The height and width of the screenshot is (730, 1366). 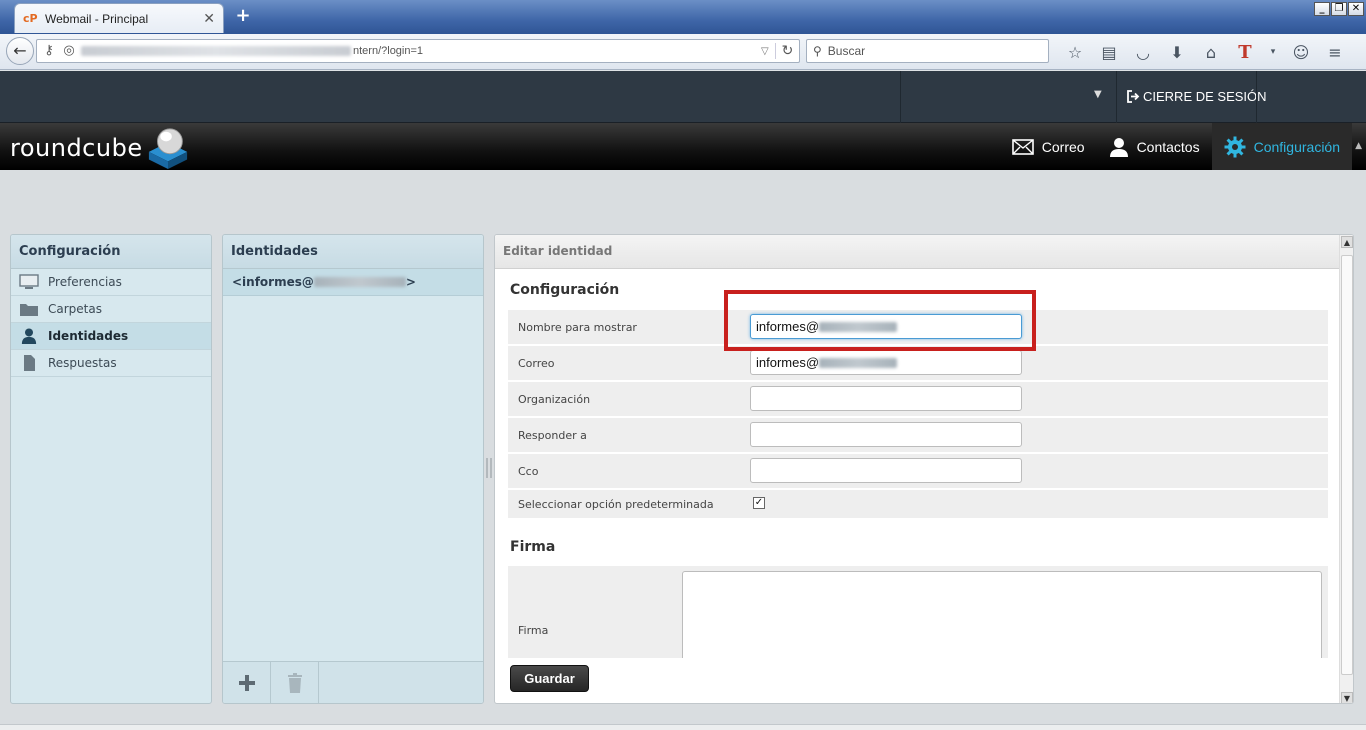 I want to click on sidebar-item-preferences: Preferencias, so click(x=111, y=282).